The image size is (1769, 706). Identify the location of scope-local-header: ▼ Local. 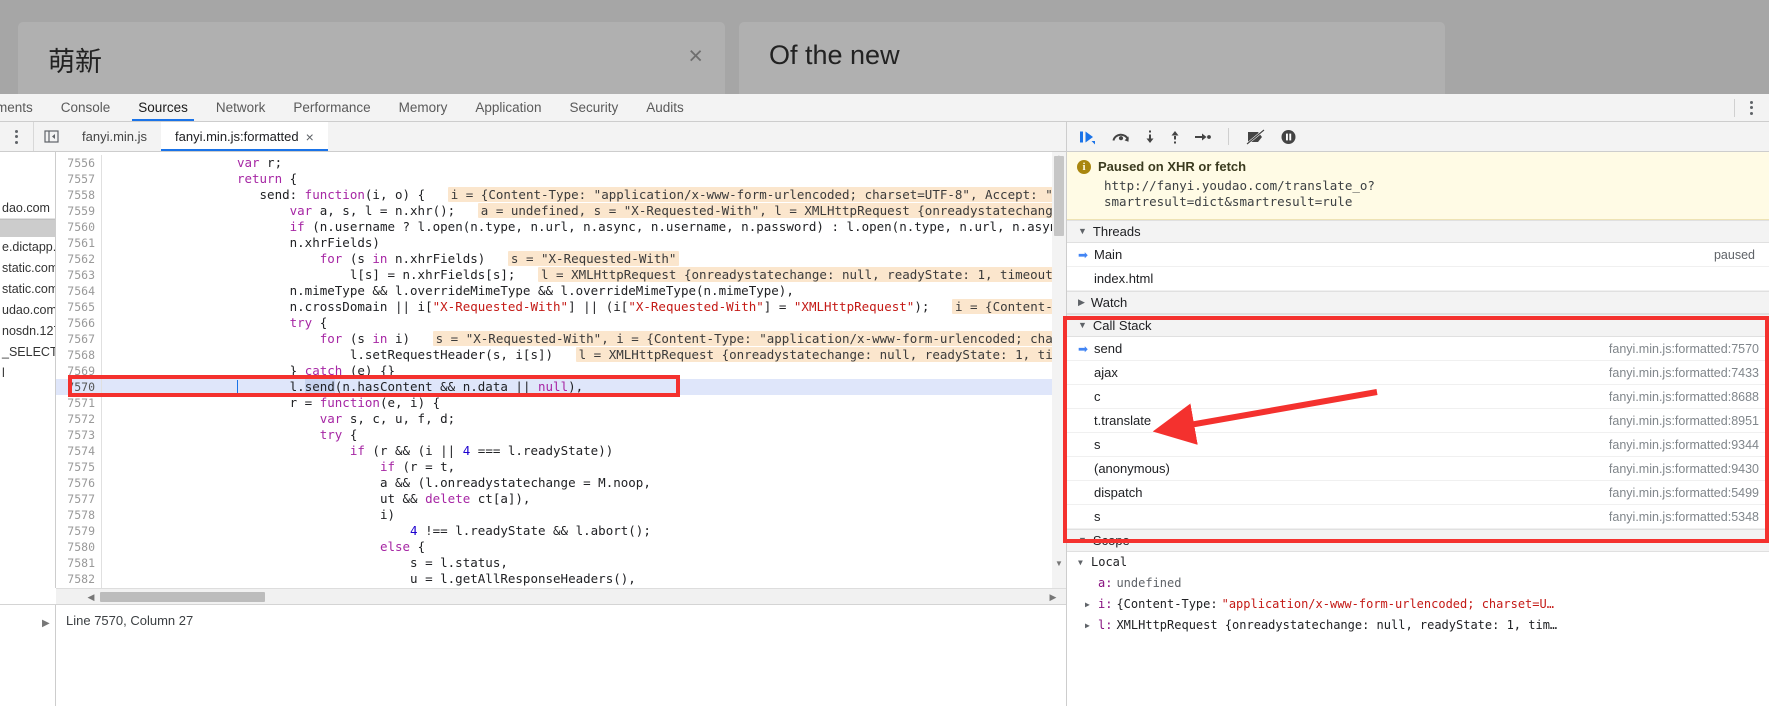
(1418, 562).